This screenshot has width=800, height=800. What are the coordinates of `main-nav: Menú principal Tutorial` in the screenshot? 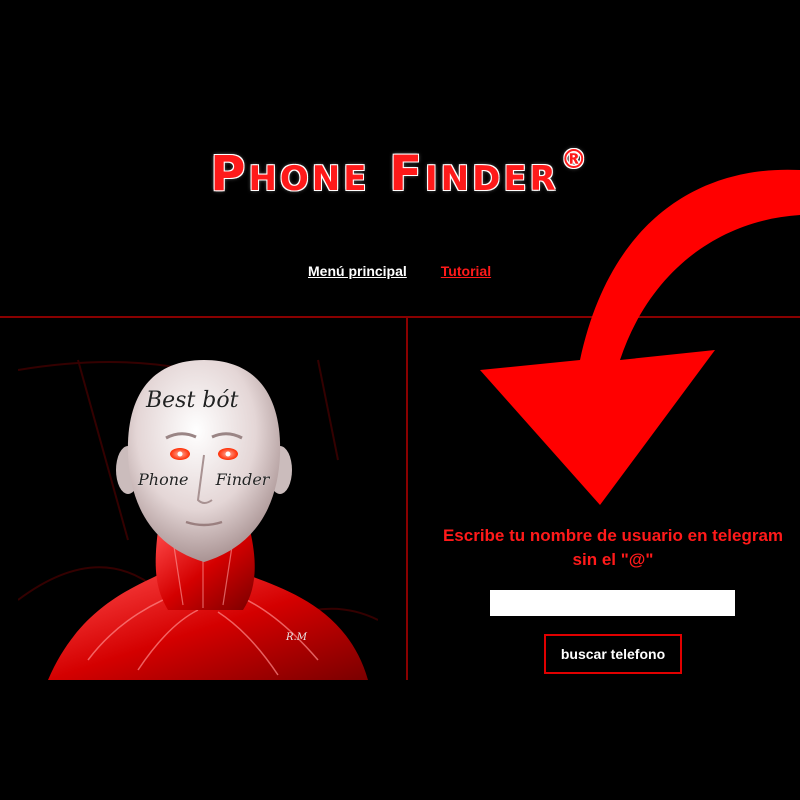 It's located at (399, 271).